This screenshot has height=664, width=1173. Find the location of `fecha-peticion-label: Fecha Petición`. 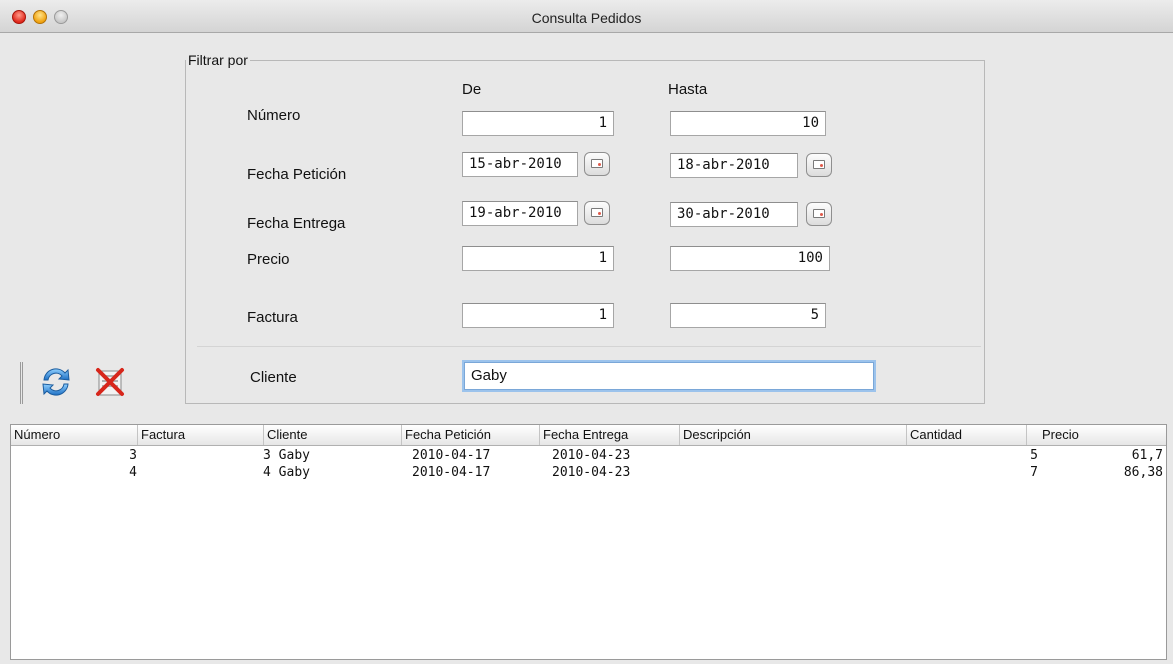

fecha-peticion-label: Fecha Petición is located at coordinates (297, 174).